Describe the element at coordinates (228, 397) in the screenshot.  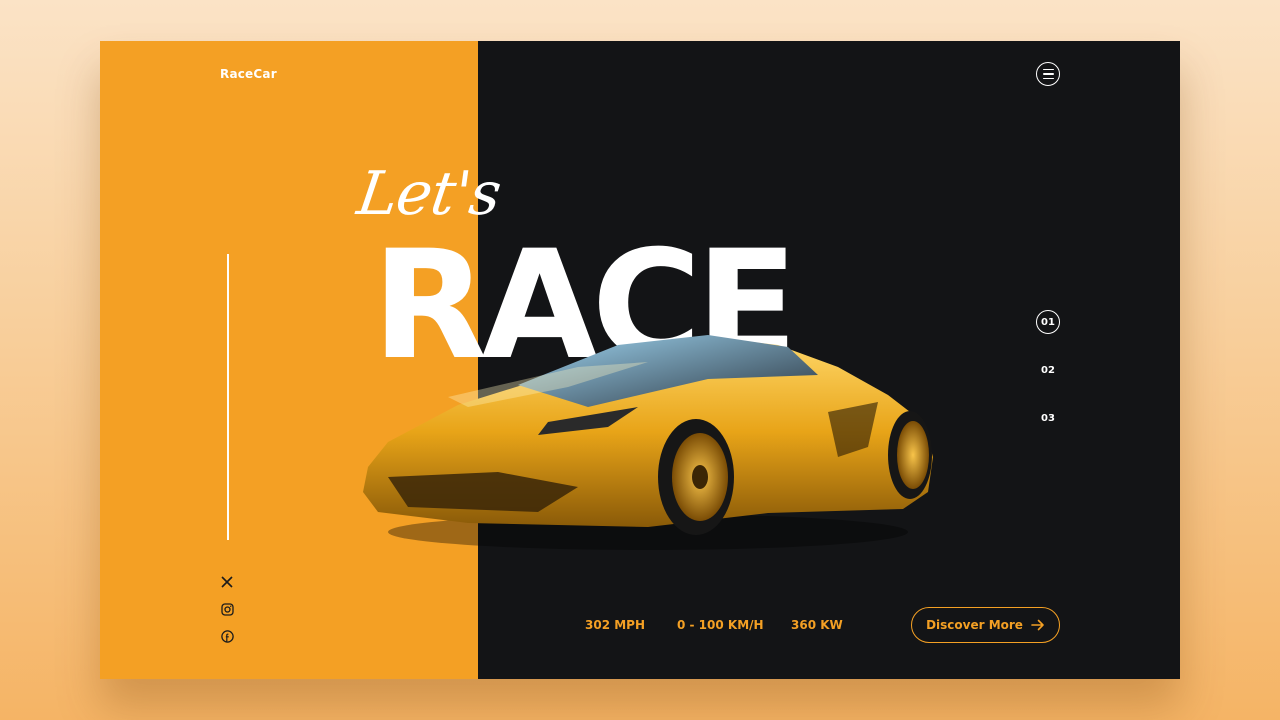
I see `vertical-divider` at that location.